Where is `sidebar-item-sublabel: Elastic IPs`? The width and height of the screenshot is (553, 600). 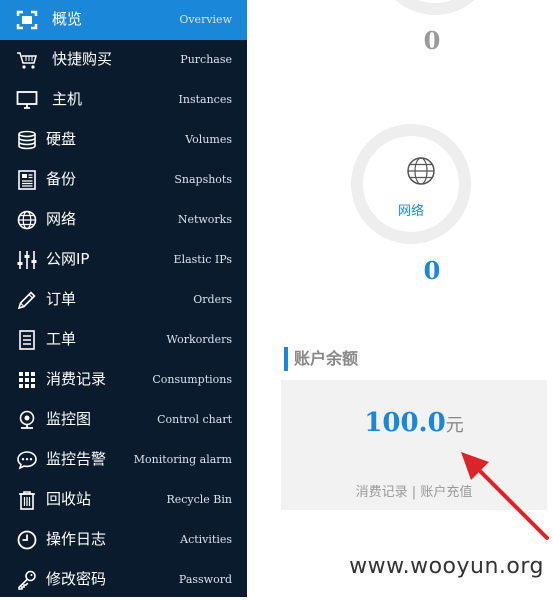 sidebar-item-sublabel: Elastic IPs is located at coordinates (202, 259).